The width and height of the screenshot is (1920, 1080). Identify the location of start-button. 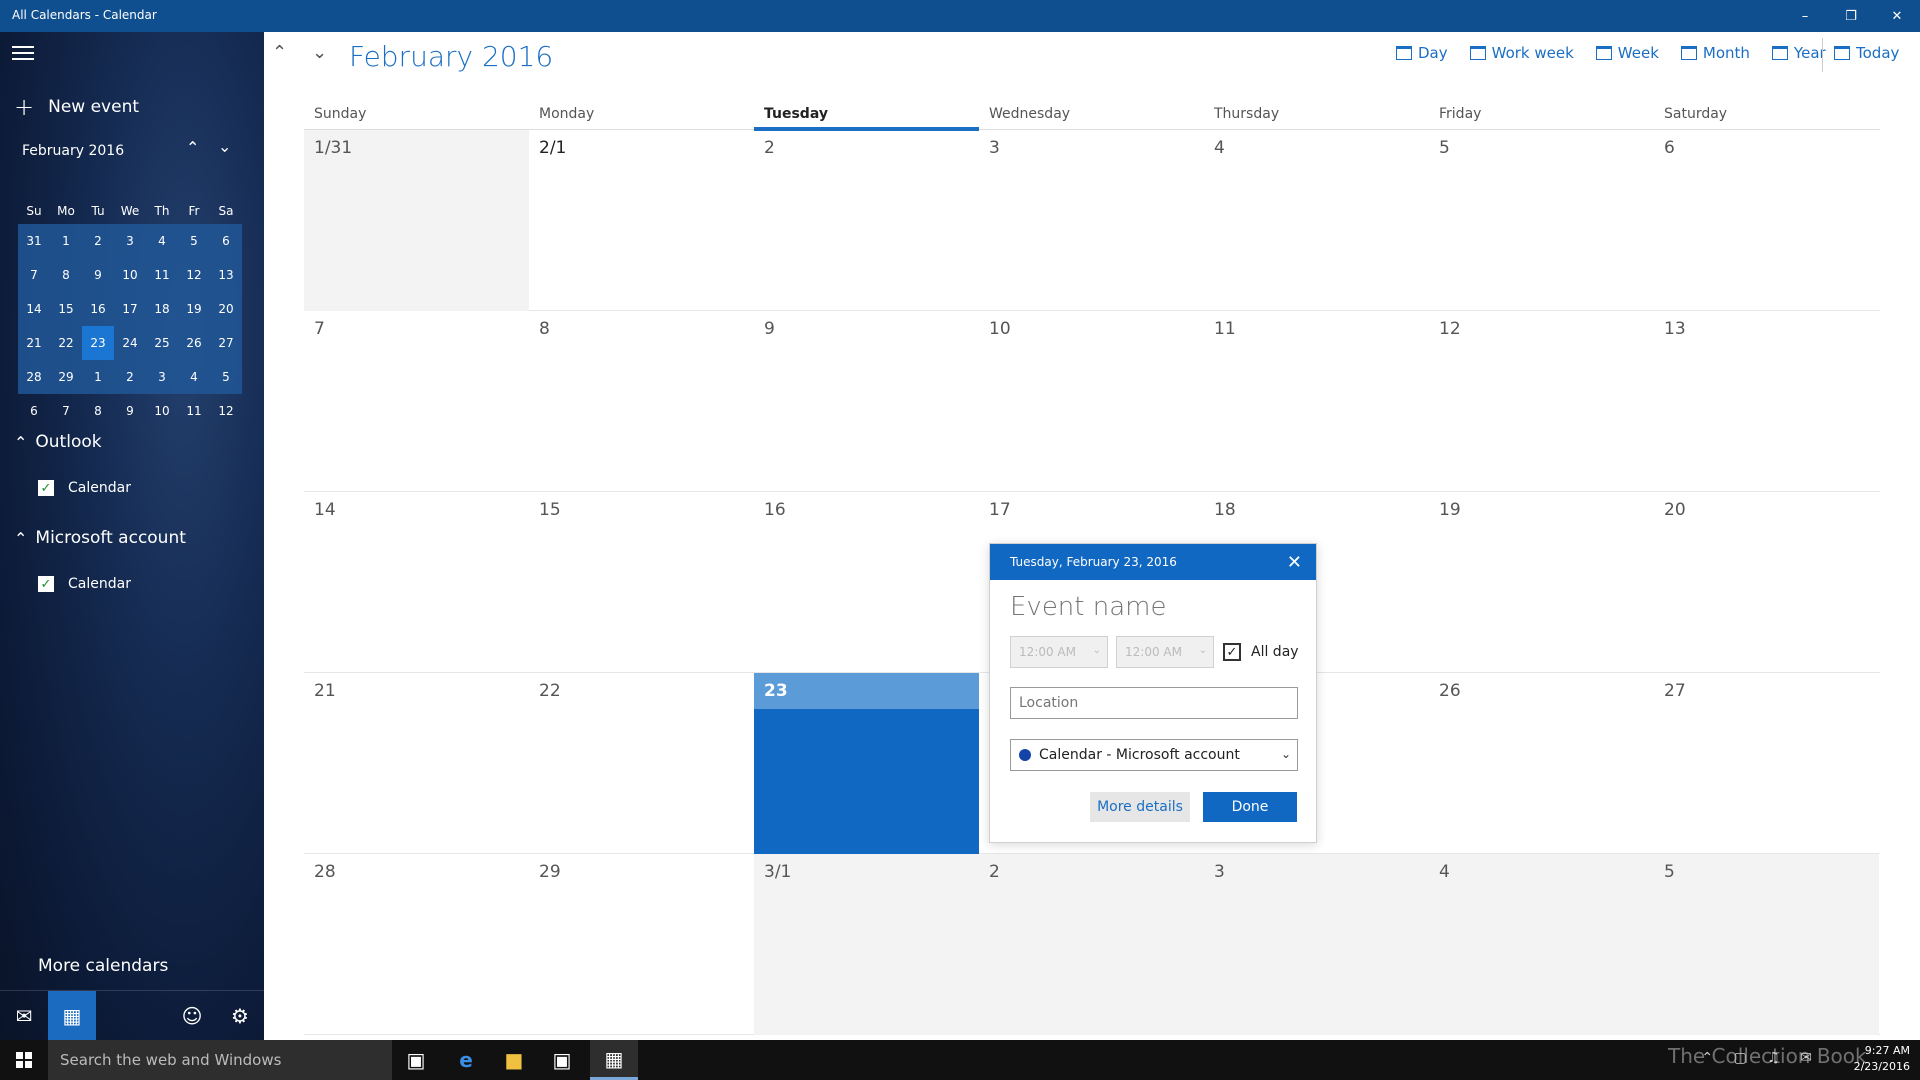
(24, 1060).